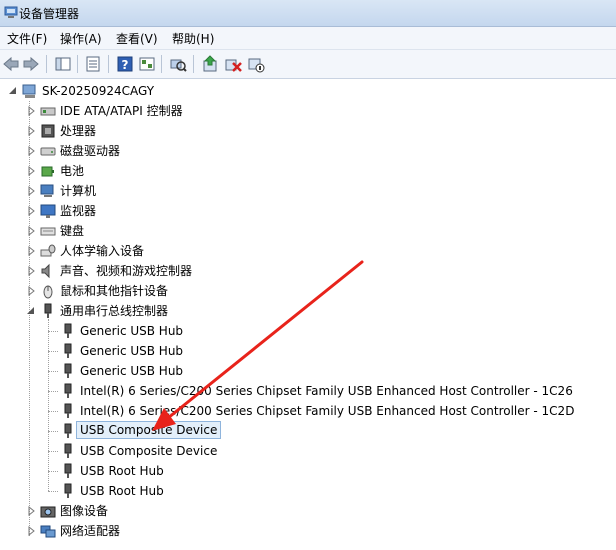 Image resolution: width=616 pixels, height=550 pixels. What do you see at coordinates (184, 531) in the screenshot?
I see `category-network: 网络适配器` at bounding box center [184, 531].